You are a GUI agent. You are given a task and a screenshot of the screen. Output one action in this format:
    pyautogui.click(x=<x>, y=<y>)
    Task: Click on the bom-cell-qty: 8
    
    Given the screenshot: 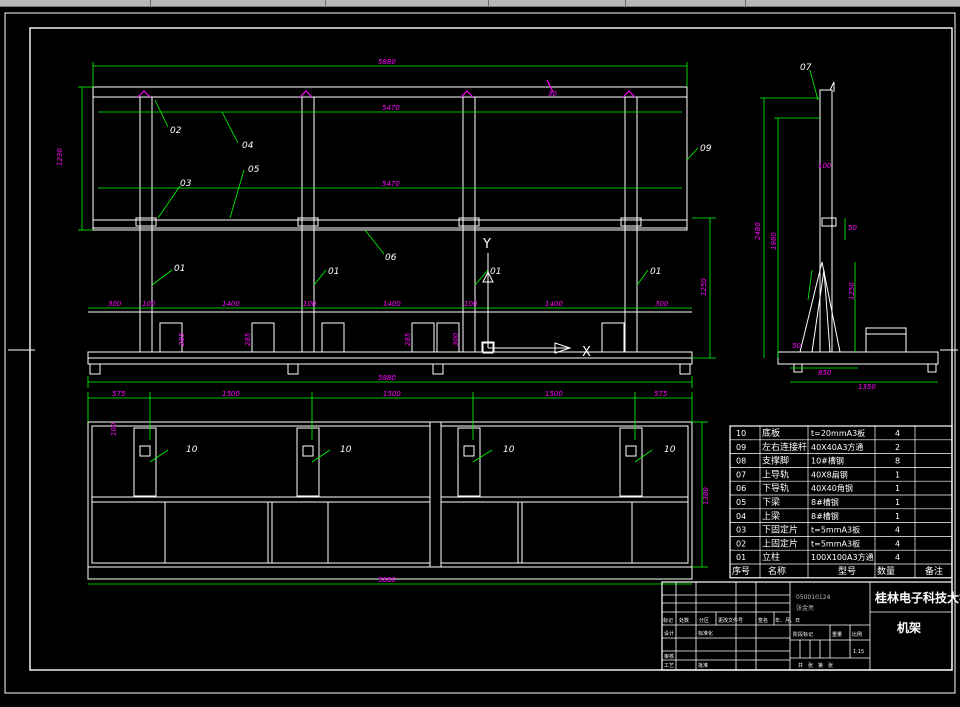 What is the action you would take?
    pyautogui.click(x=897, y=461)
    